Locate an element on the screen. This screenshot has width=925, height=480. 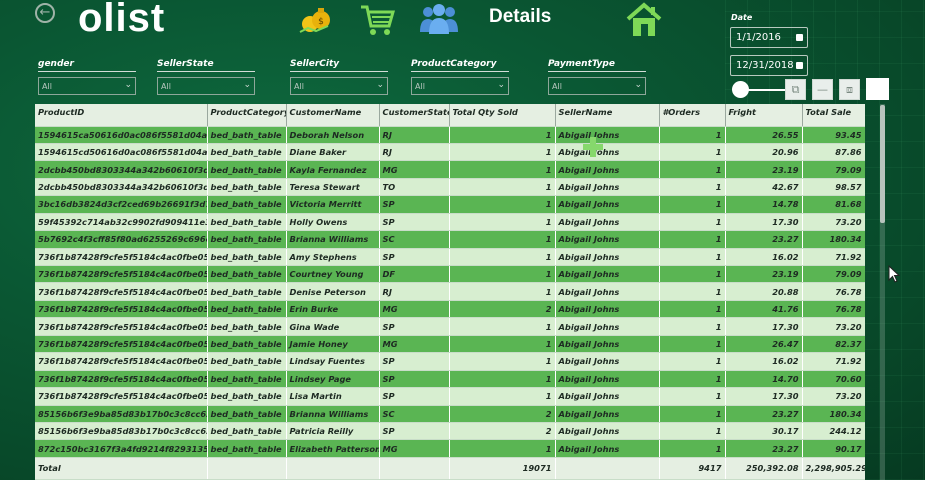
seller-state-dropdown: All ⌄ is located at coordinates (206, 86).